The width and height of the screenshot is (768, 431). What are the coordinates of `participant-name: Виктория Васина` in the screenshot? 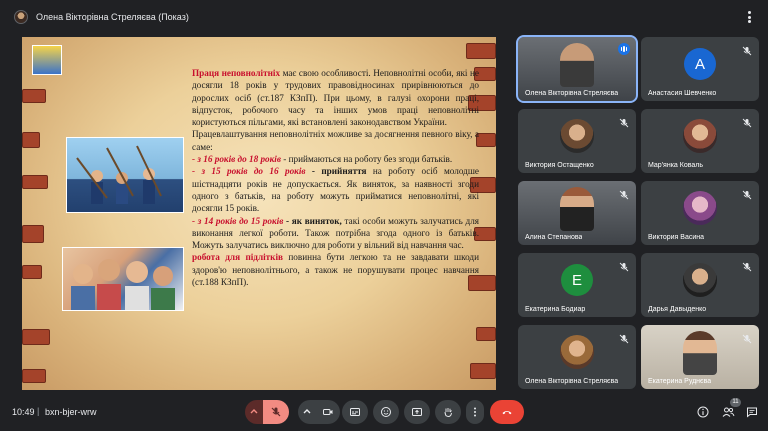 It's located at (676, 237).